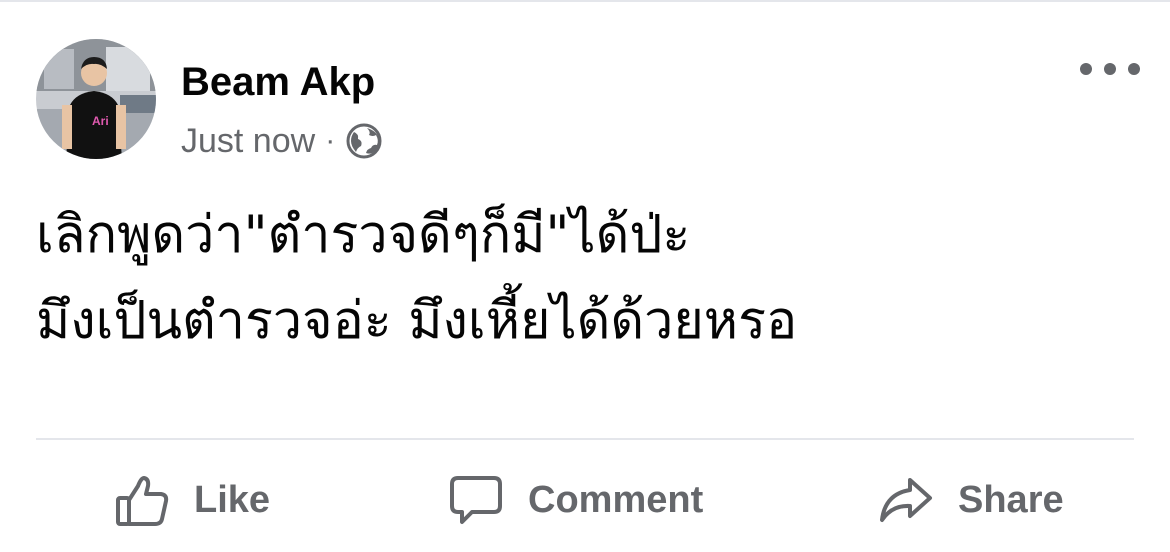 Image resolution: width=1170 pixels, height=552 pixels. I want to click on post-timestamp: Just now, so click(248, 141).